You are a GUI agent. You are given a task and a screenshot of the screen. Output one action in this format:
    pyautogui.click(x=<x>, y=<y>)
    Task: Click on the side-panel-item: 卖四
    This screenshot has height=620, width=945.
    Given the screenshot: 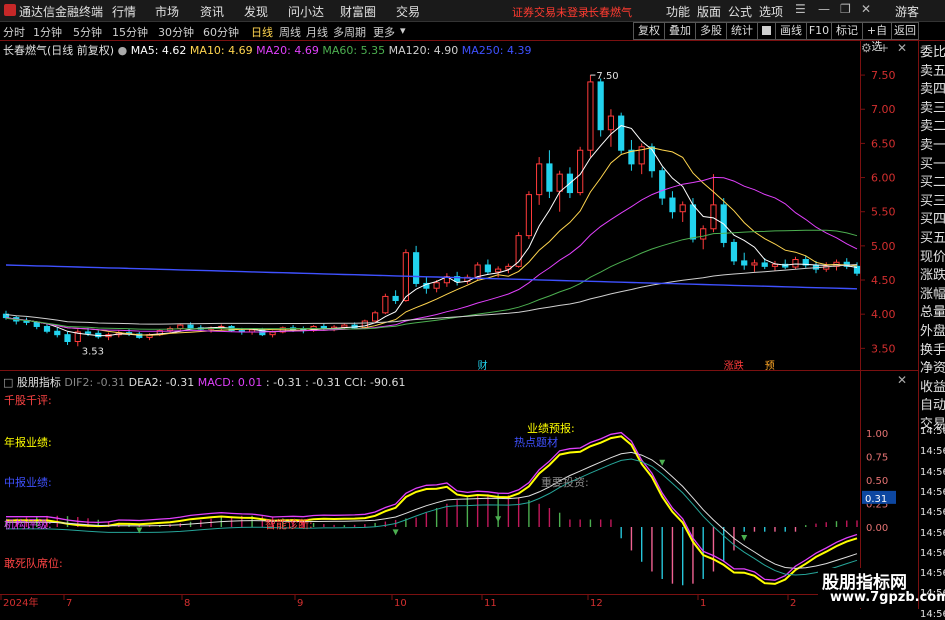 What is the action you would take?
    pyautogui.click(x=932, y=90)
    